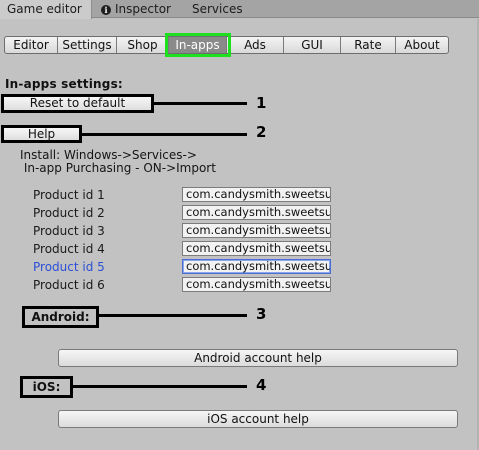  Describe the element at coordinates (256, 212) in the screenshot. I see `product-id-2-field: com.candysmith.sweetsu` at that location.